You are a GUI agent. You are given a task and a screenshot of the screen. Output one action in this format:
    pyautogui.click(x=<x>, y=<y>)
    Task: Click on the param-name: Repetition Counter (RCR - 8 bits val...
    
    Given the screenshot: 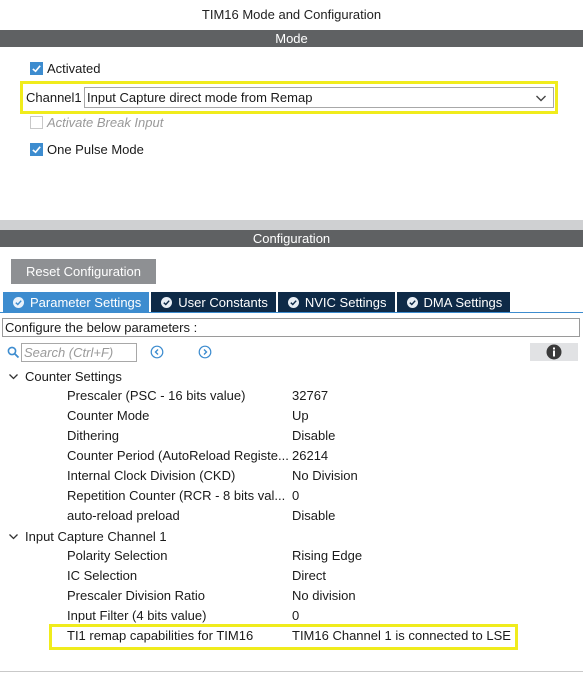 What is the action you would take?
    pyautogui.click(x=176, y=495)
    